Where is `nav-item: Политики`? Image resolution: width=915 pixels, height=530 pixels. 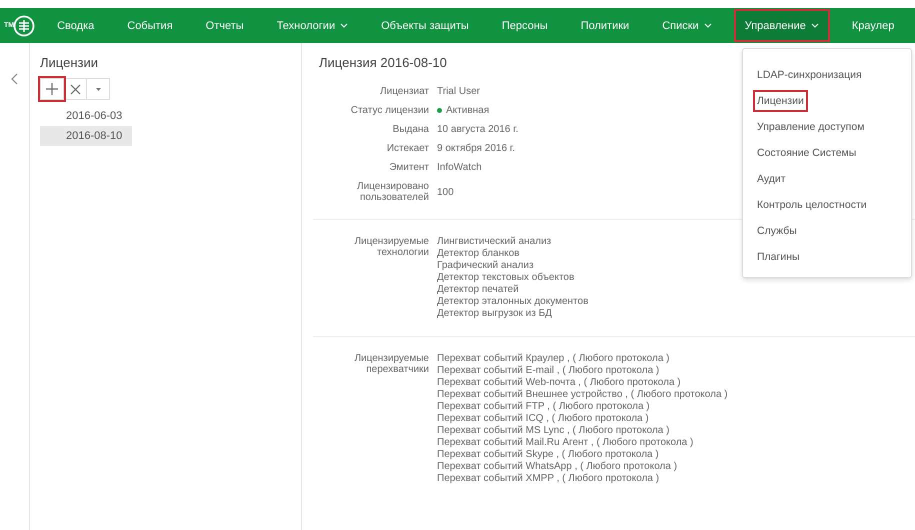 nav-item: Политики is located at coordinates (605, 25).